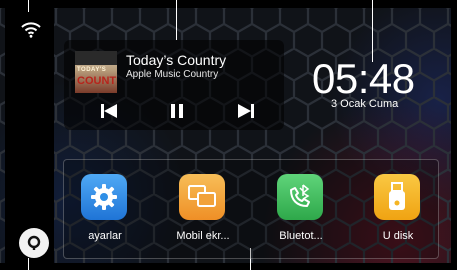  I want to click on track-subtitle: Apple Music Country, so click(172, 74).